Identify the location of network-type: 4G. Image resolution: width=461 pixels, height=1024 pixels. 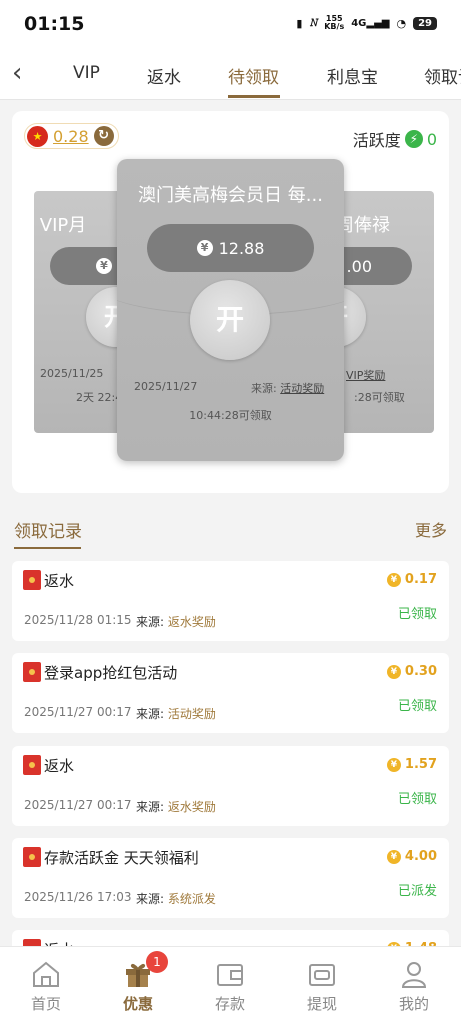
(359, 23).